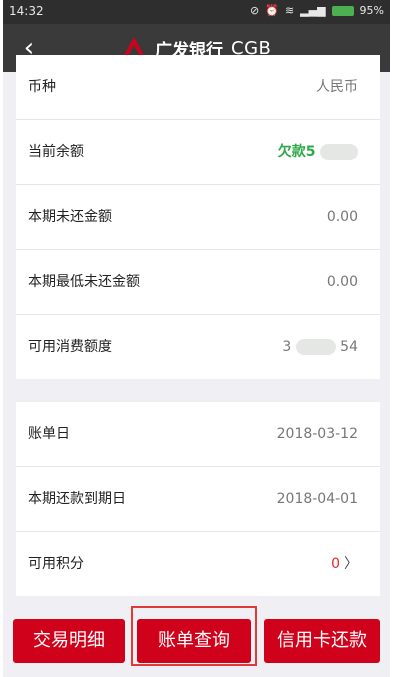 This screenshot has height=677, width=400. Describe the element at coordinates (255, 10) in the screenshot. I see `mute-icon: ⊘` at that location.